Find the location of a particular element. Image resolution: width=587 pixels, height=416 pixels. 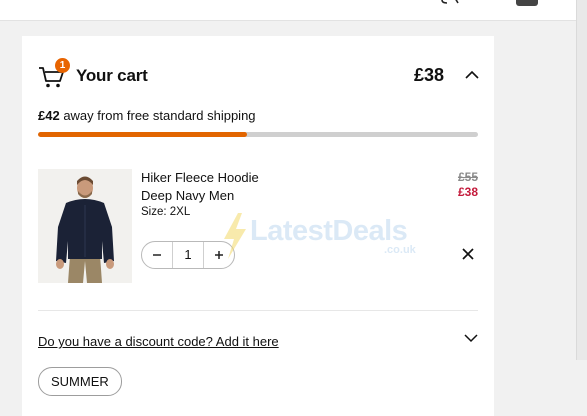

top-header is located at coordinates (288, 10).